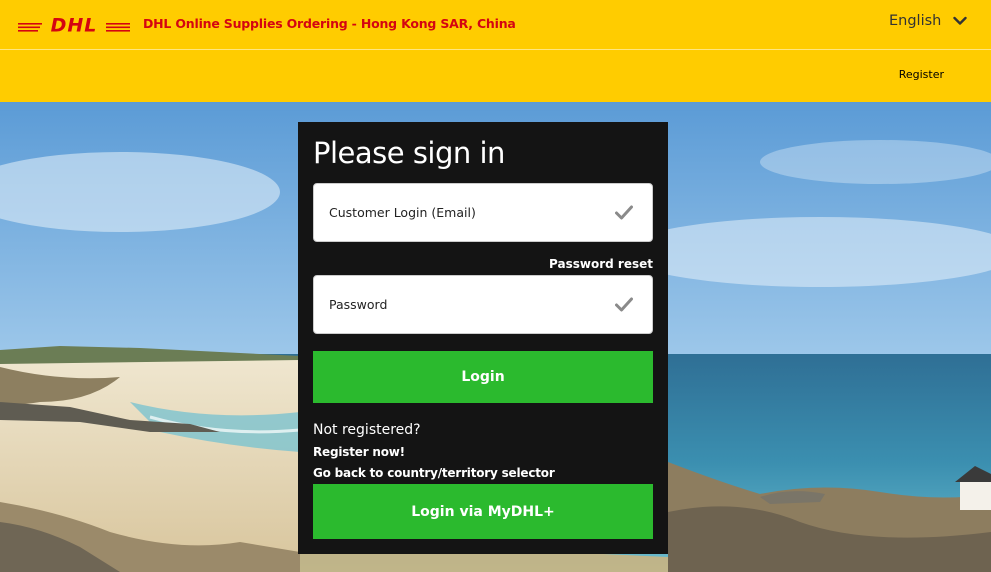  I want to click on language-label: English, so click(915, 21).